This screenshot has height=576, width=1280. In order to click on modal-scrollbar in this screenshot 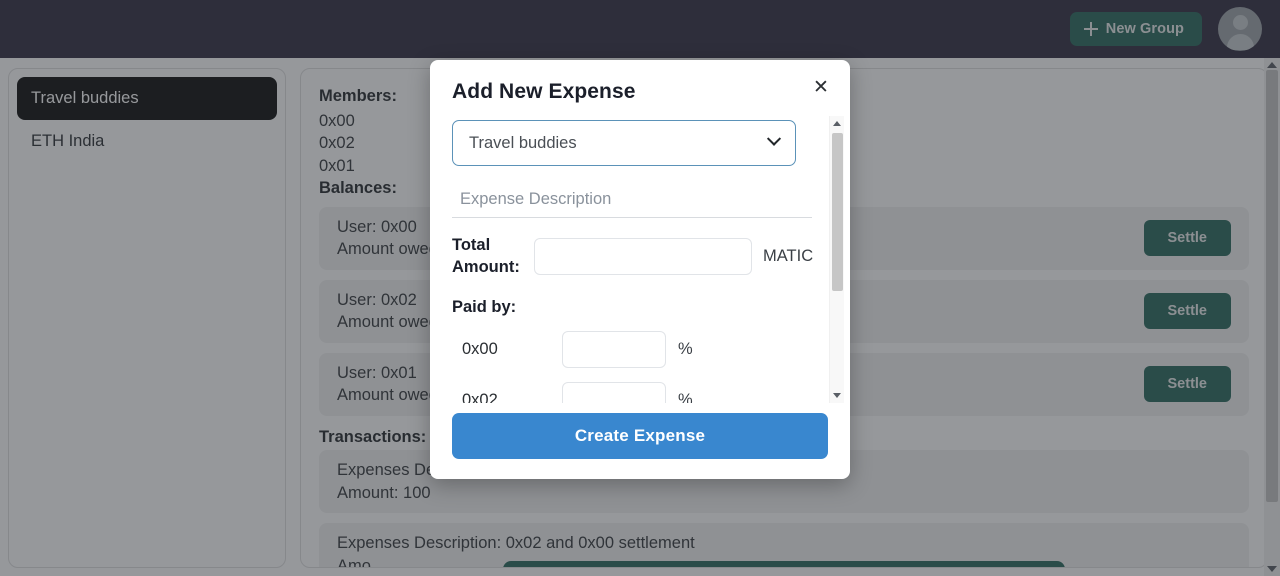, I will do `click(836, 259)`.